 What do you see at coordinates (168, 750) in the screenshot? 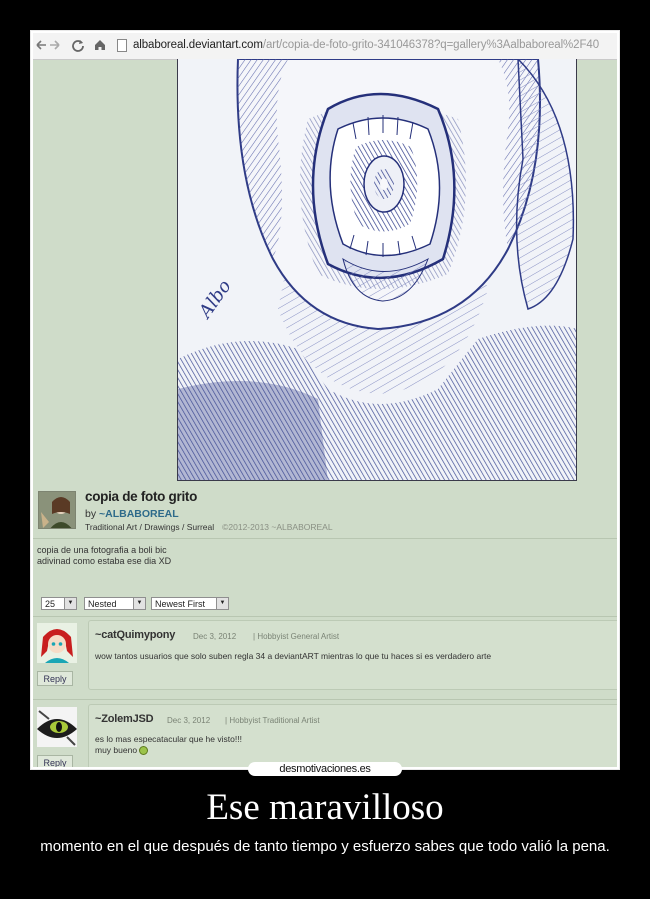
I see `comment-line: muy bueno` at bounding box center [168, 750].